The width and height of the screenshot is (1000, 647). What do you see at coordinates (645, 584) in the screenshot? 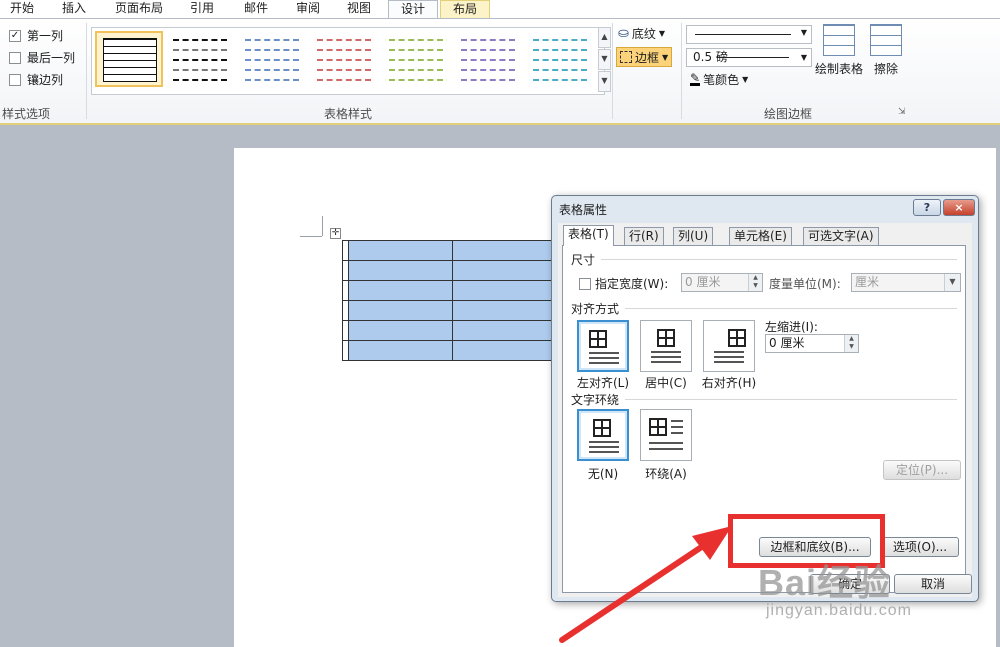
I see `annotation-arrow-icon` at bounding box center [645, 584].